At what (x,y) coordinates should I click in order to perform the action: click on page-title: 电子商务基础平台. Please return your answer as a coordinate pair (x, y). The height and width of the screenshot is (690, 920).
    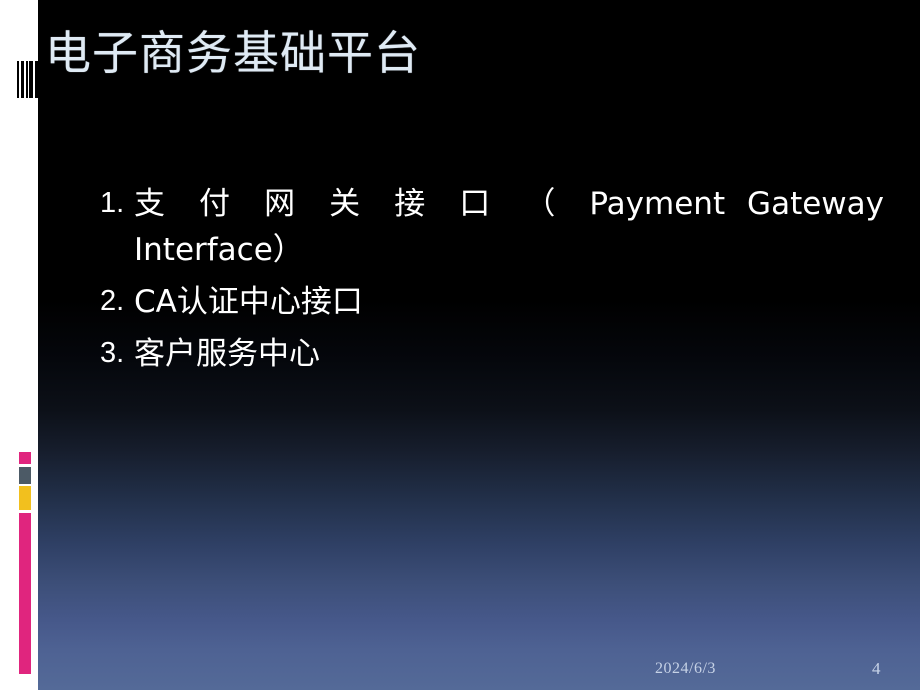
    Looking at the image, I should click on (233, 53).